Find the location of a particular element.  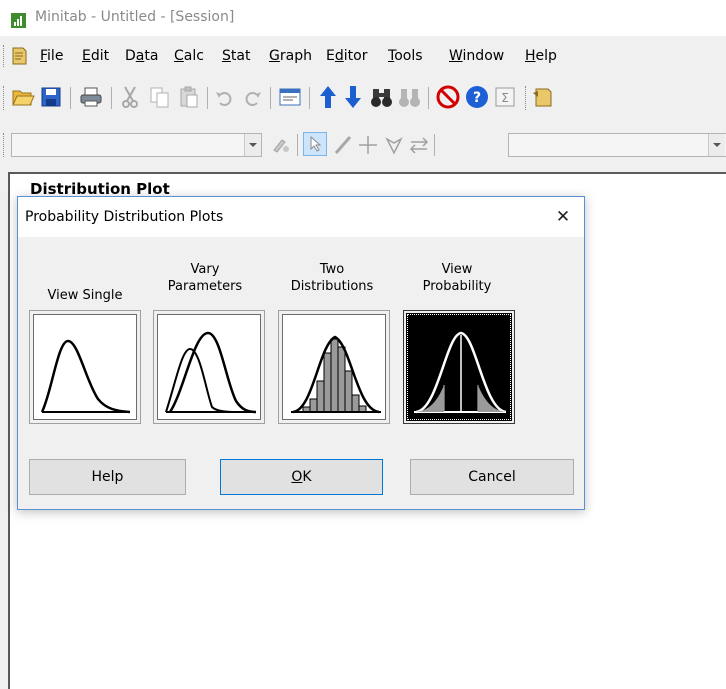

ok-button: OK is located at coordinates (301, 477).